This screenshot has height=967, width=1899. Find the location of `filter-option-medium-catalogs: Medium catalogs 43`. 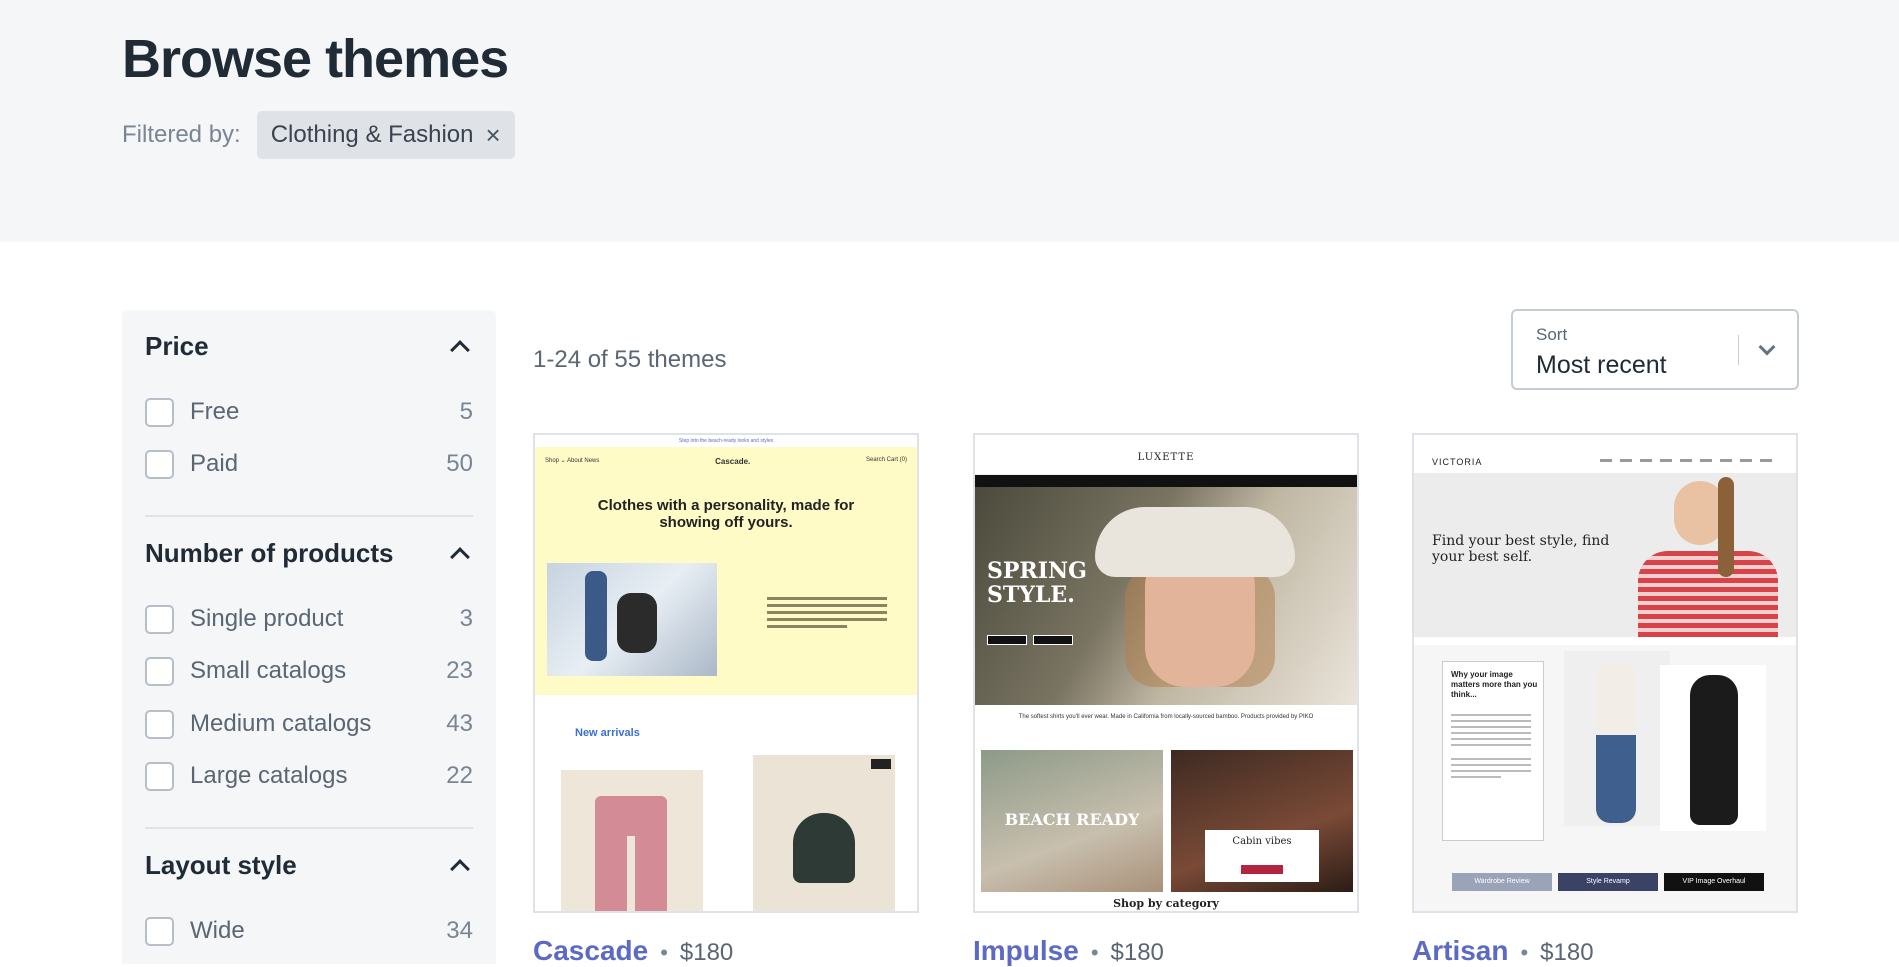

filter-option-medium-catalogs: Medium catalogs 43 is located at coordinates (309, 724).